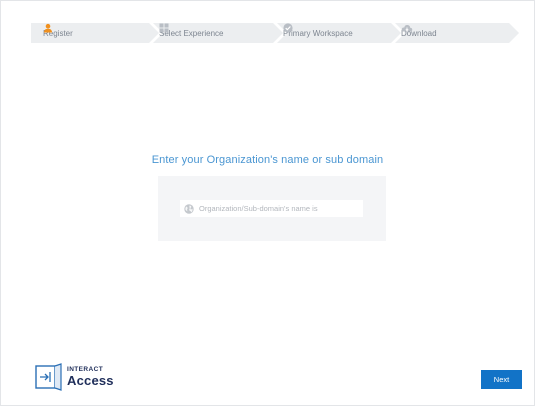 The image size is (535, 406). I want to click on wizard-steps-background, so click(275, 33).